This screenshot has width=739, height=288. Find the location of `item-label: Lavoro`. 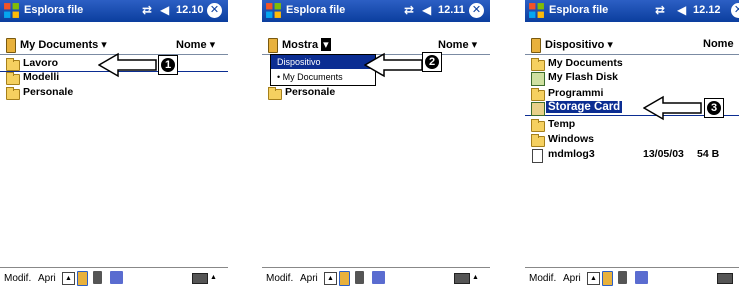

item-label: Lavoro is located at coordinates (41, 63).